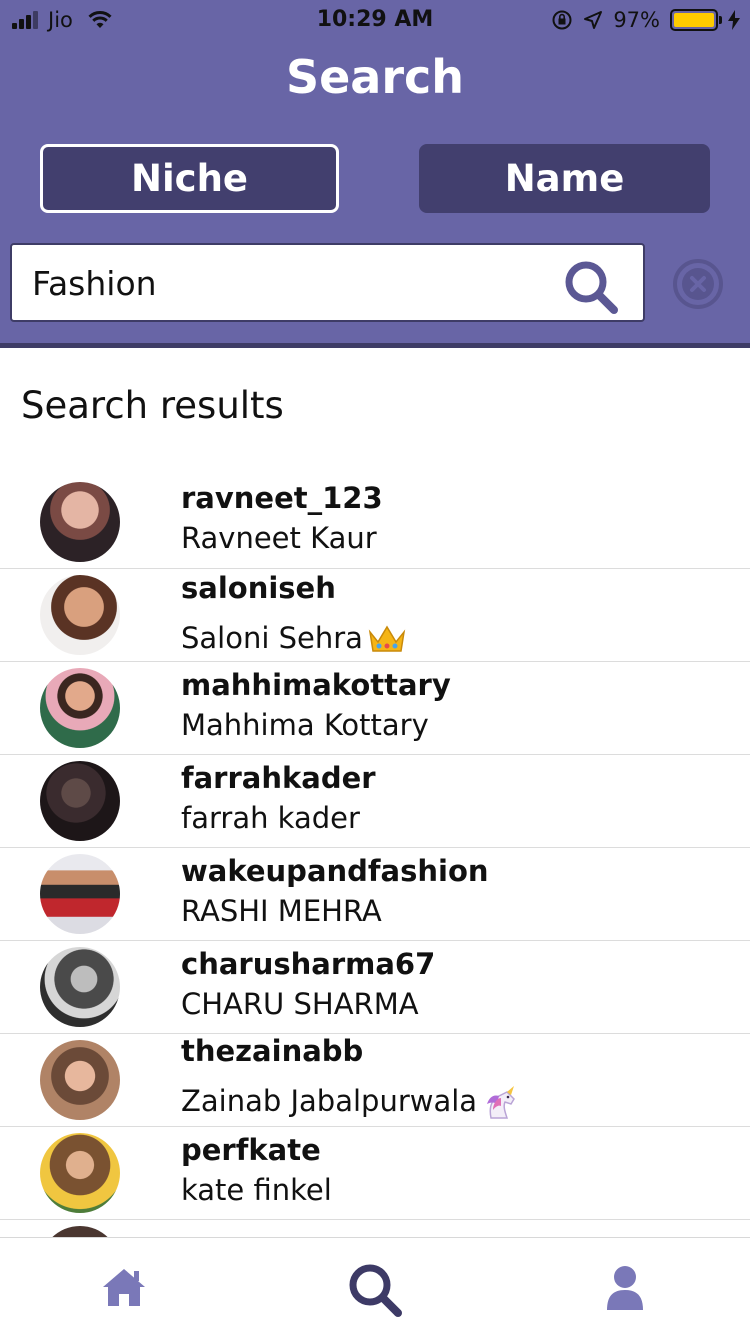  I want to click on full-name: farrah kader, so click(270, 818).